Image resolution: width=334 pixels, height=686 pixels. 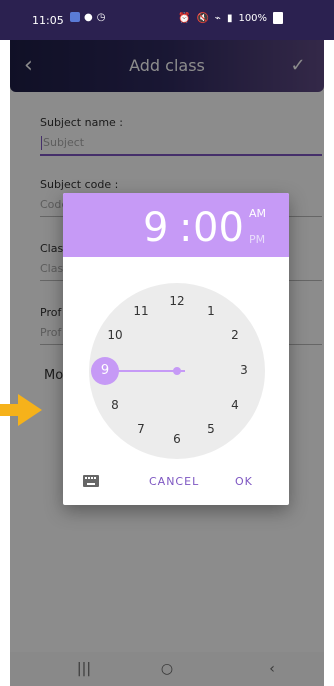 What do you see at coordinates (257, 239) in the screenshot?
I see `pm-toggle: PM` at bounding box center [257, 239].